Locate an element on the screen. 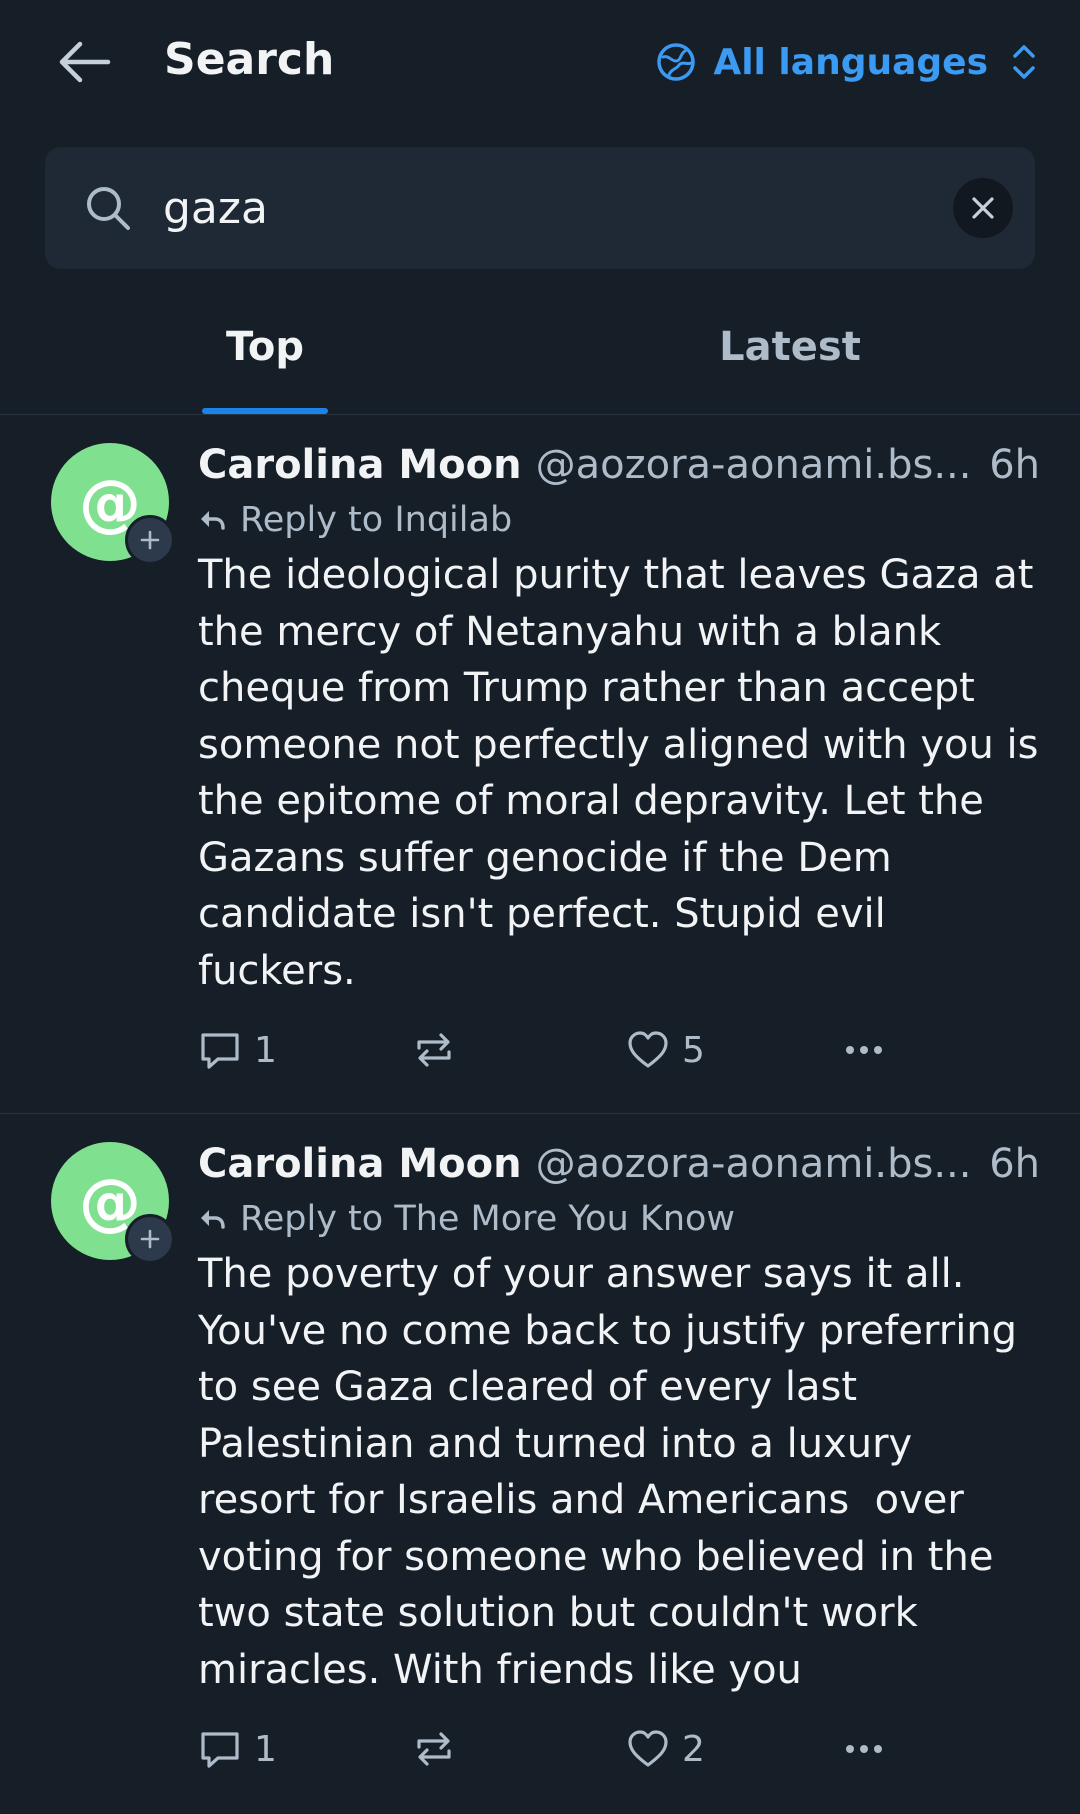  search-bar is located at coordinates (540, 208).